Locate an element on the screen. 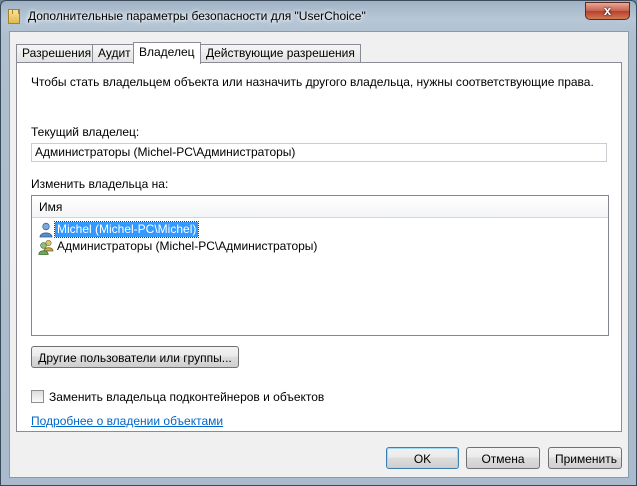 The image size is (637, 486). current-owner-label: Текущий владелец: is located at coordinates (85, 132).